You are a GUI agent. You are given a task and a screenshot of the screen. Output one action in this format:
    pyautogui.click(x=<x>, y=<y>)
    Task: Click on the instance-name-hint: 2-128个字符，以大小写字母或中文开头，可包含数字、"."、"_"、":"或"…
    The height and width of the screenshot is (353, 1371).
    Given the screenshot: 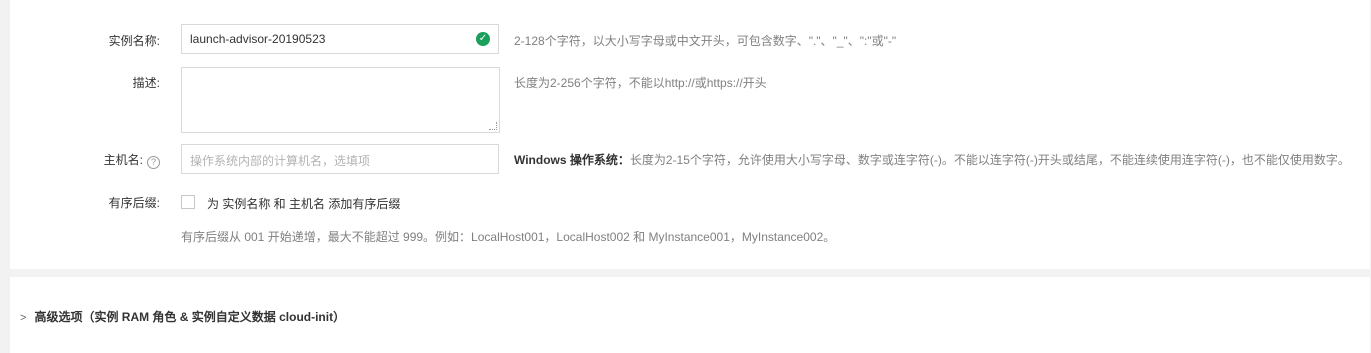 What is the action you would take?
    pyautogui.click(x=705, y=41)
    